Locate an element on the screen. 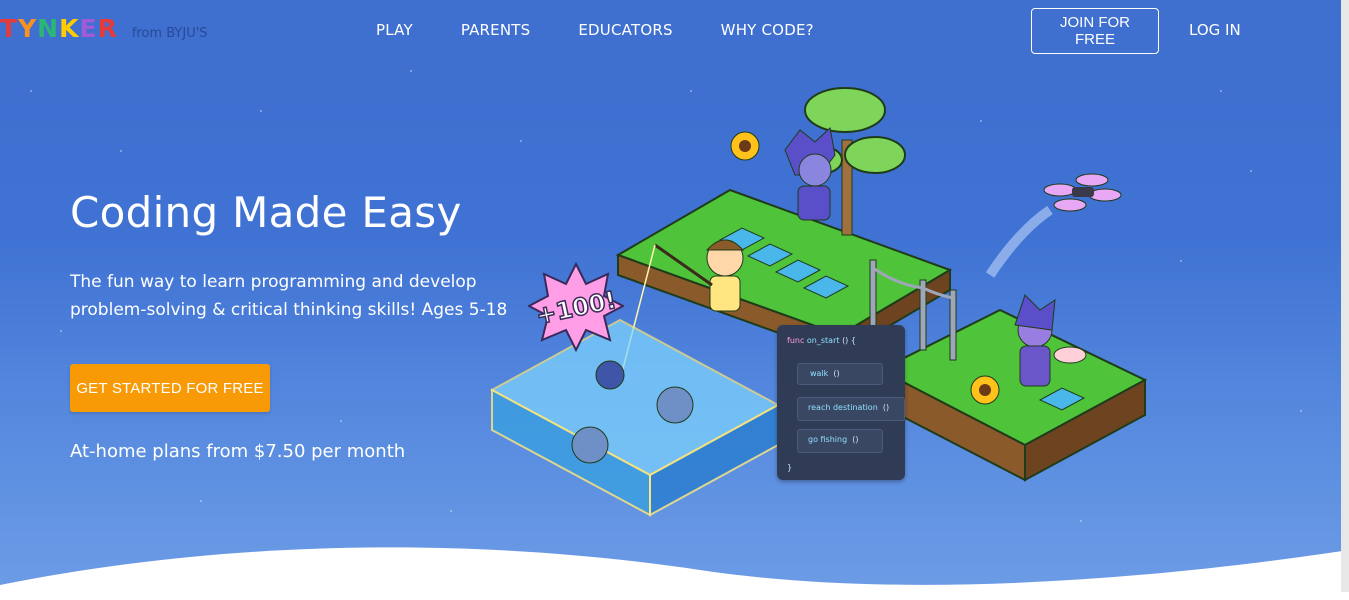  logo-letter: T is located at coordinates (9, 28).